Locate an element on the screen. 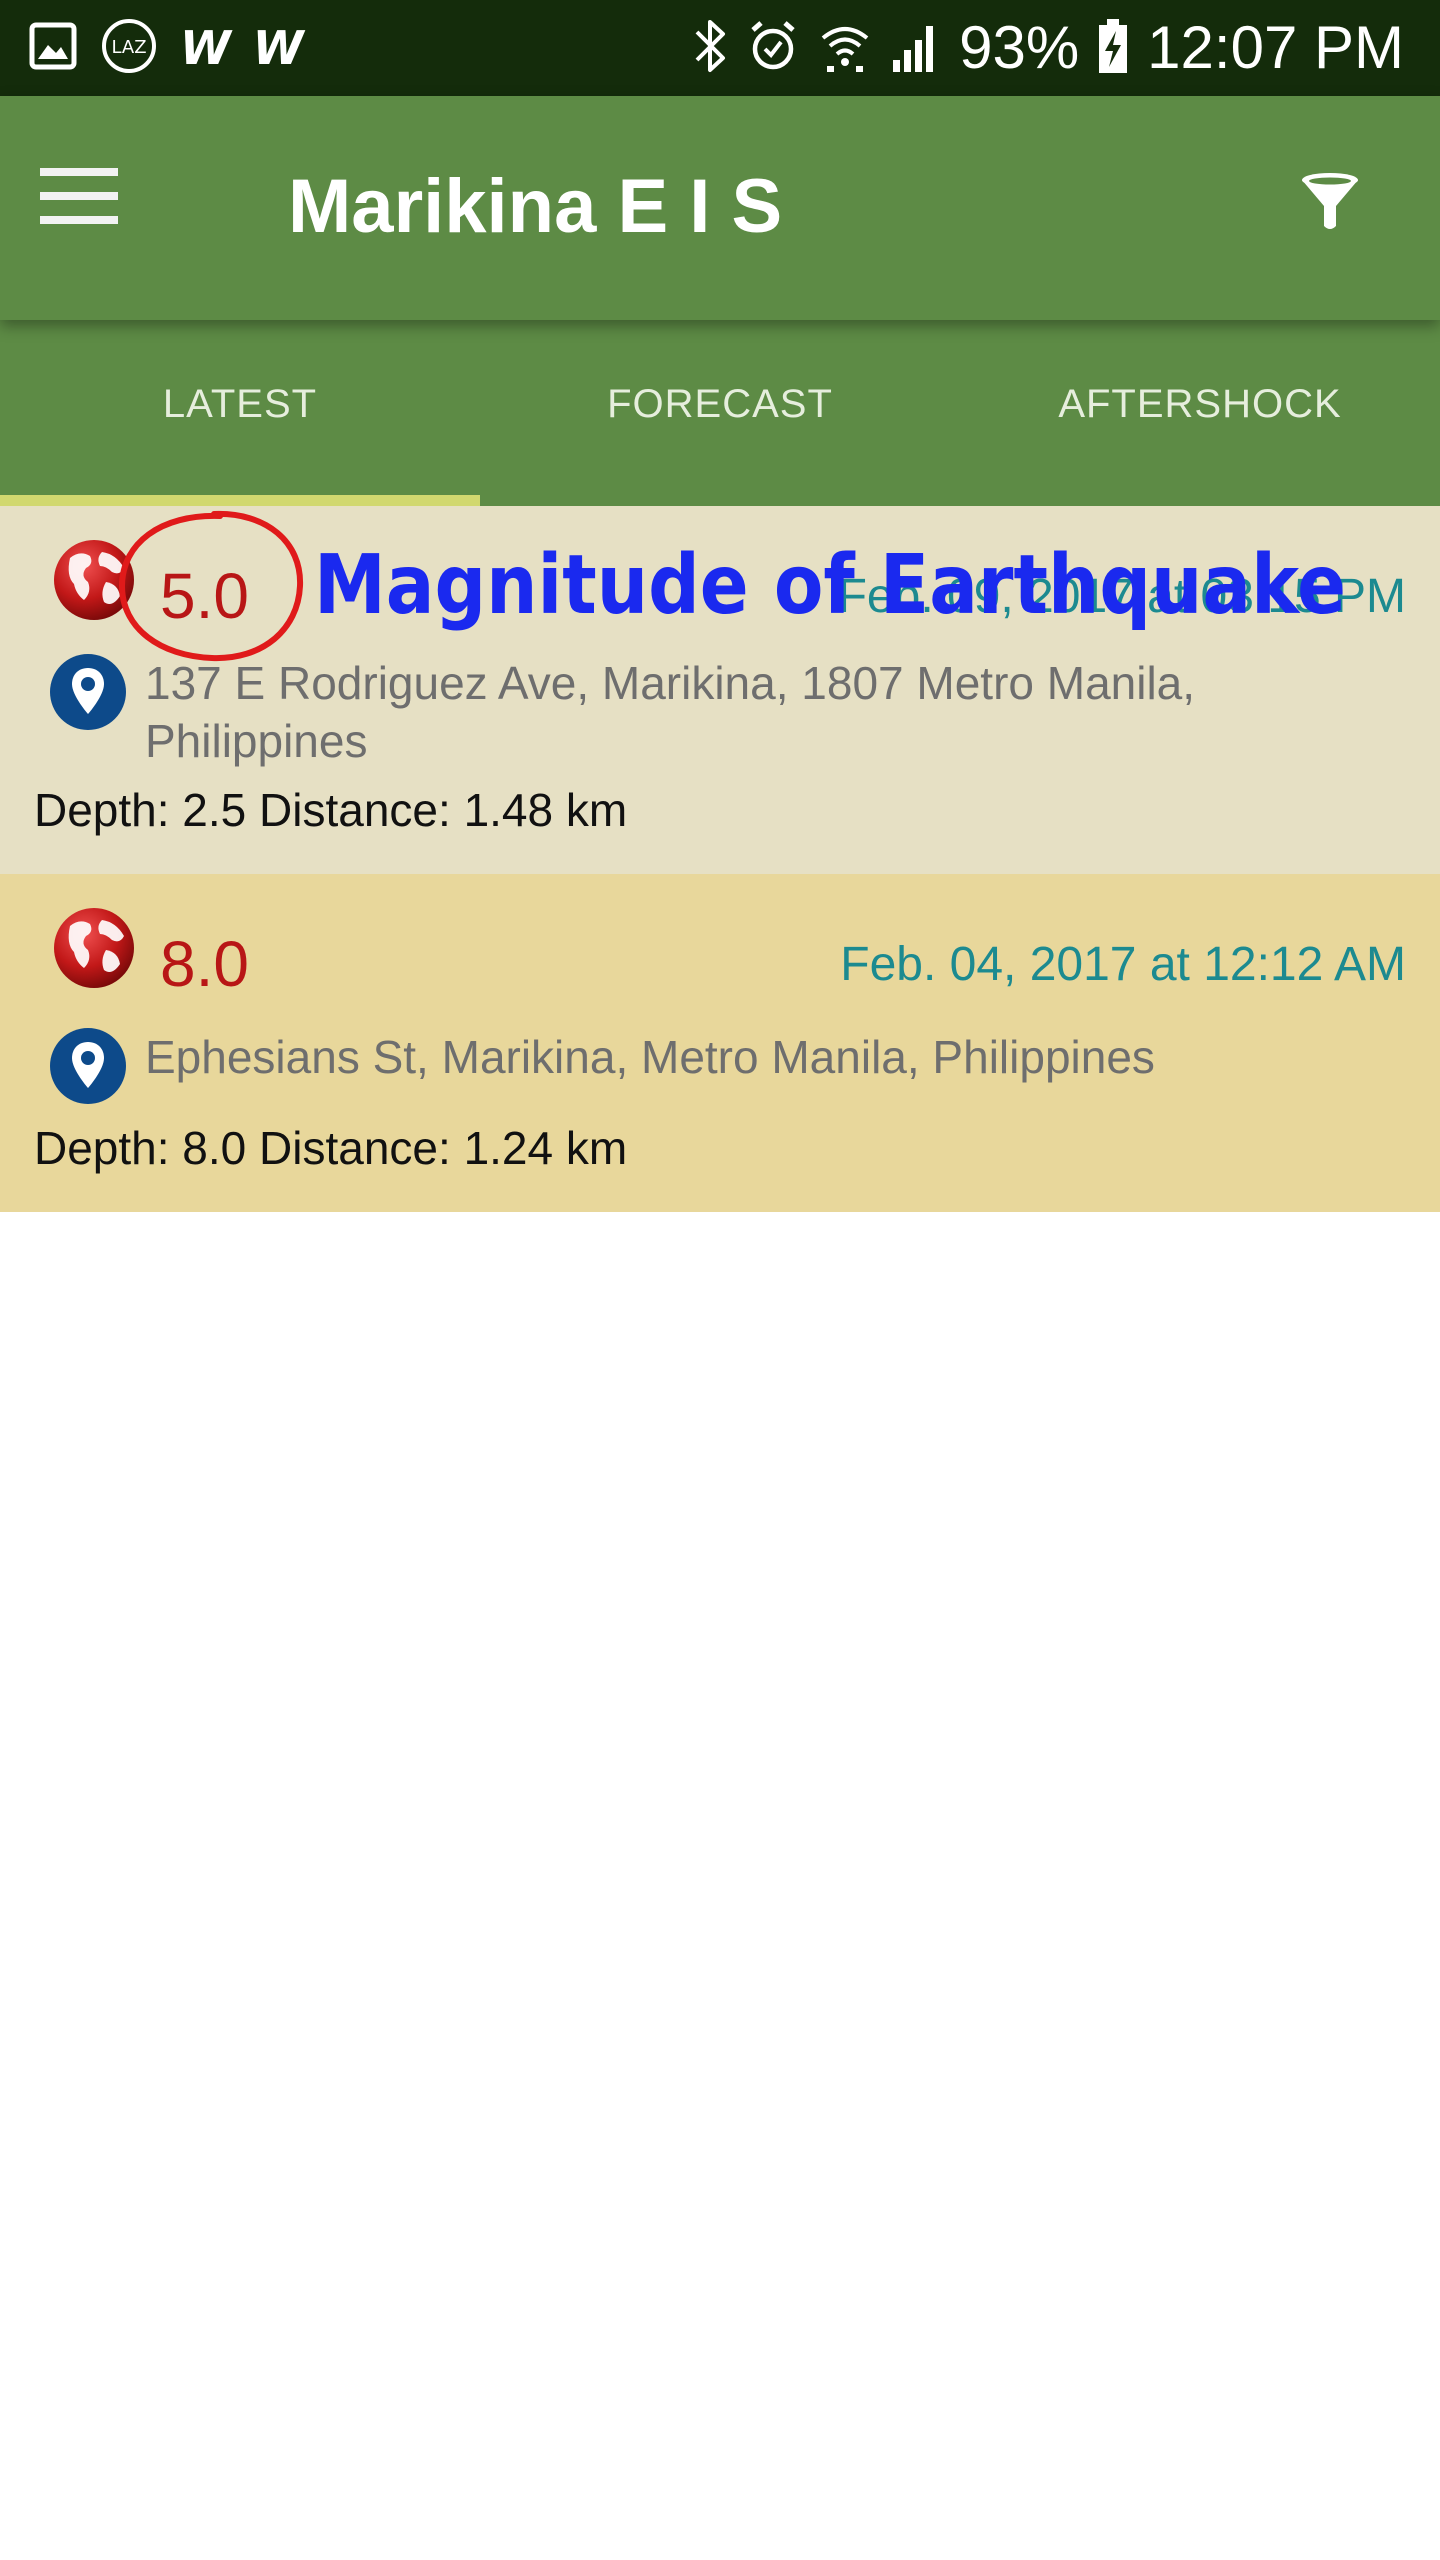 Image resolution: width=1440 pixels, height=2560 pixels. menu-button is located at coordinates (95, 211).